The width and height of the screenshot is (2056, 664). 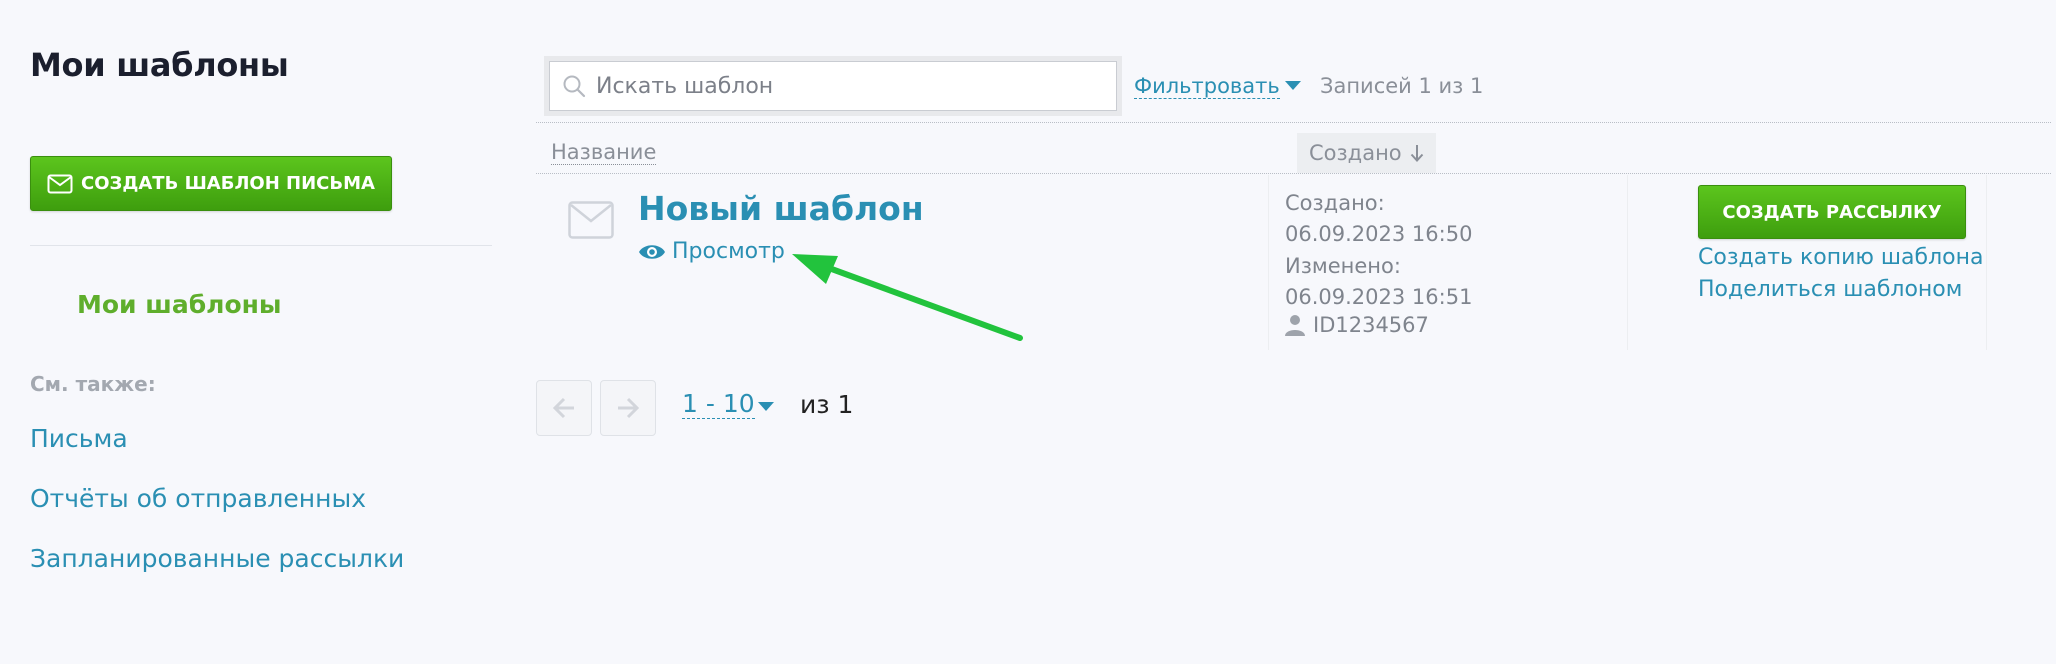 What do you see at coordinates (159, 65) in the screenshot?
I see `page-title: Мои шаблоны` at bounding box center [159, 65].